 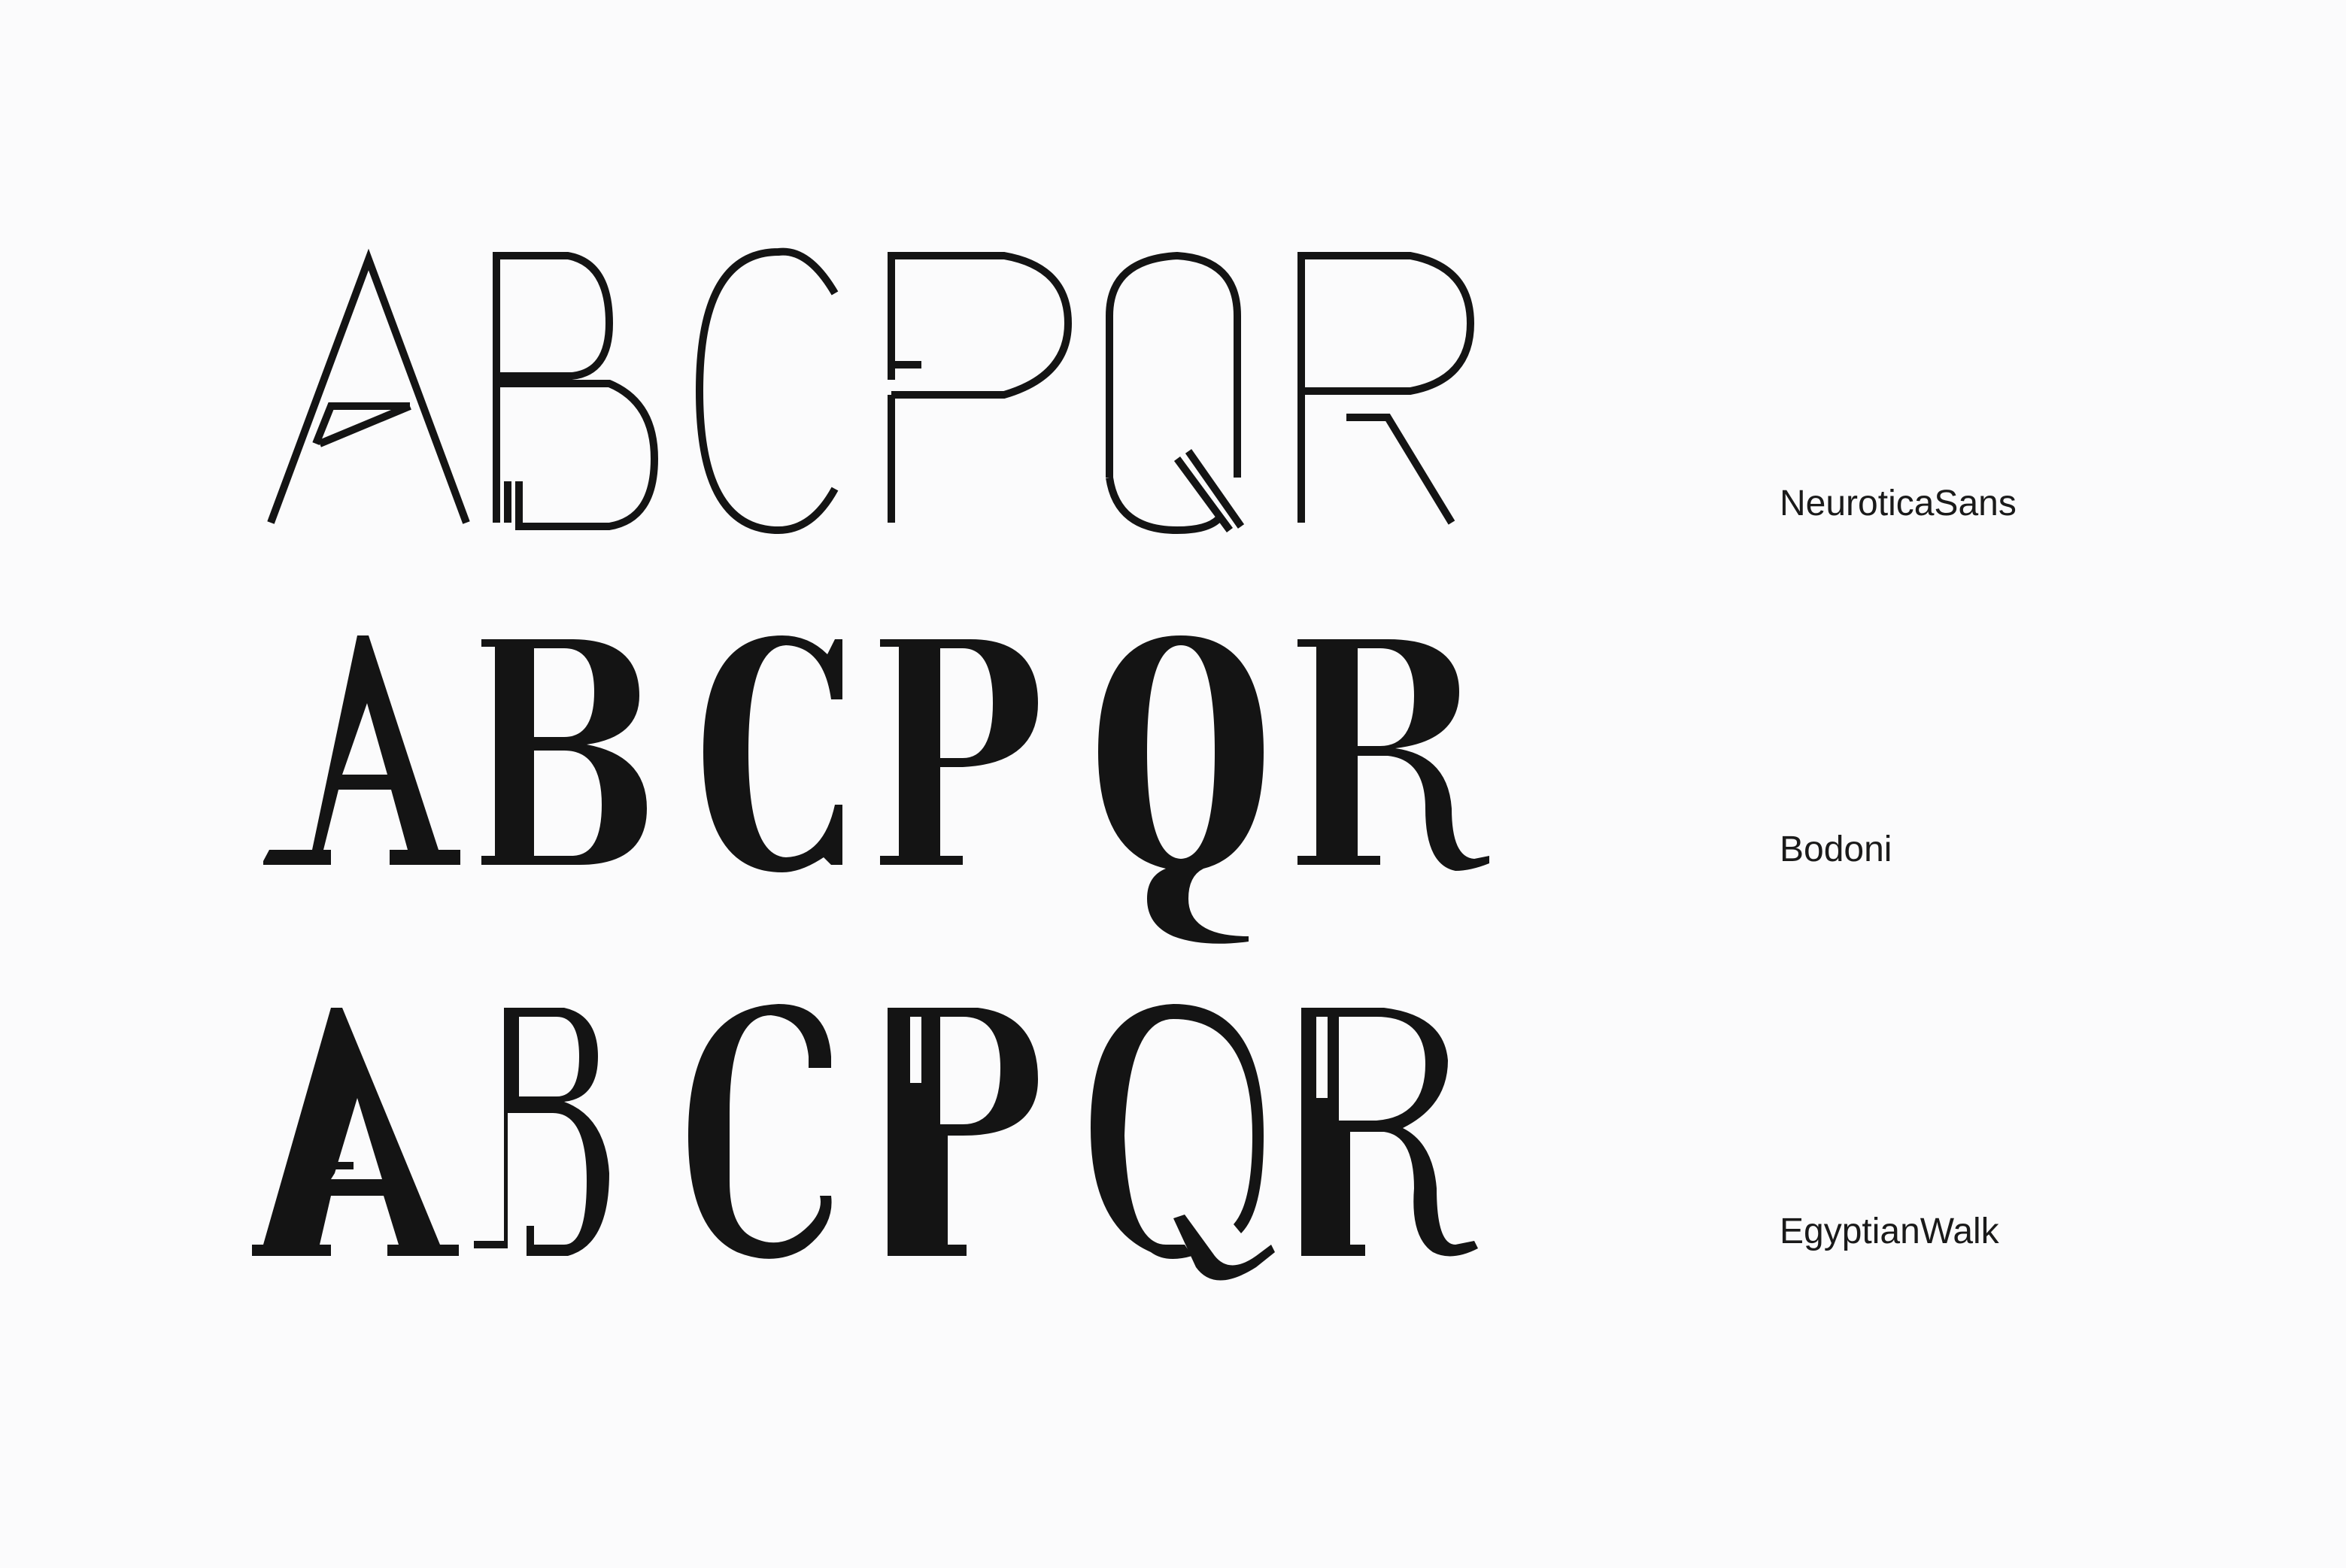 I want to click on font-name-label: NeuroticaSans, so click(x=1898, y=504).